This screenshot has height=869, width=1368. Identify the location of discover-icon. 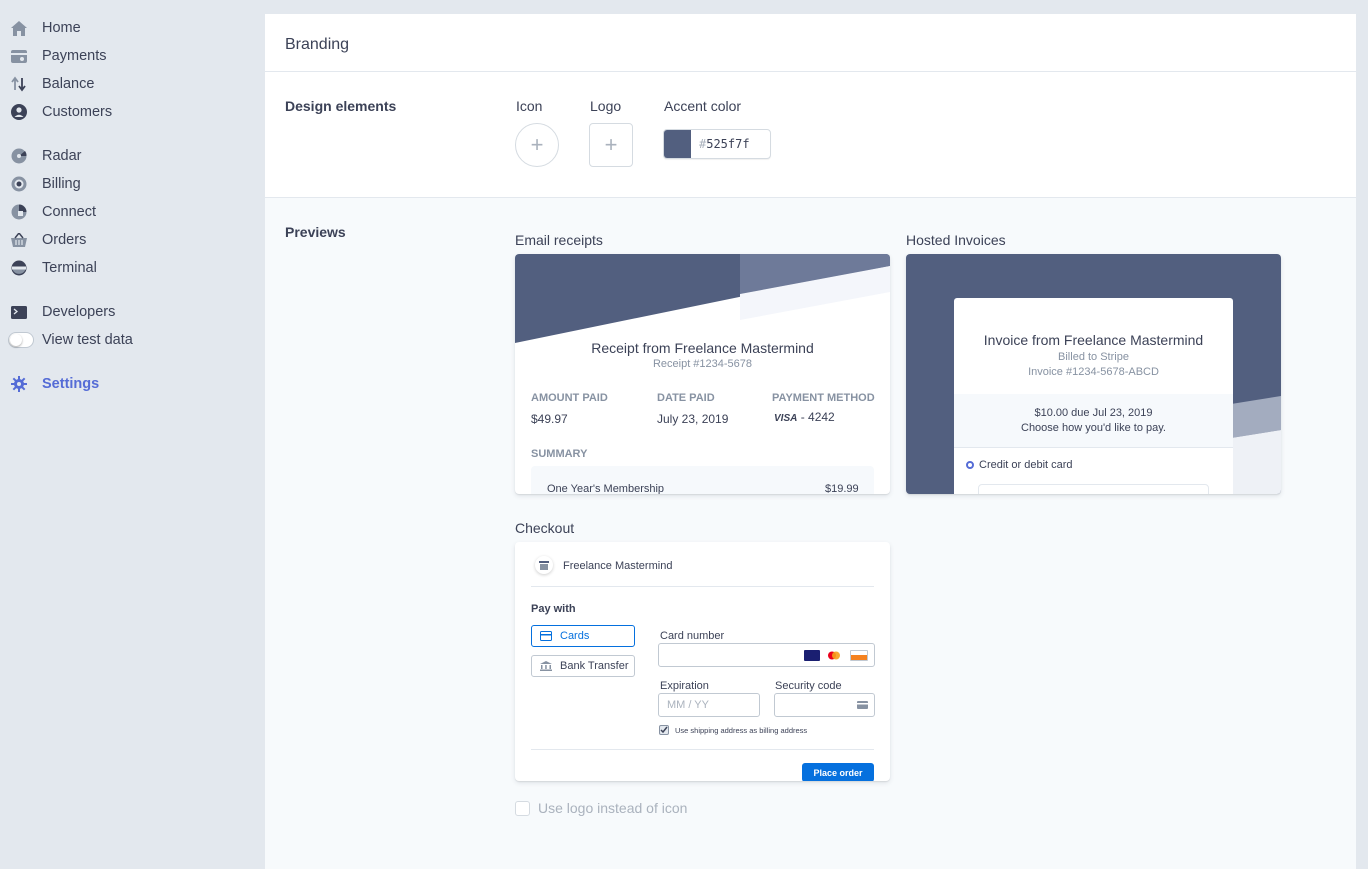
(859, 655).